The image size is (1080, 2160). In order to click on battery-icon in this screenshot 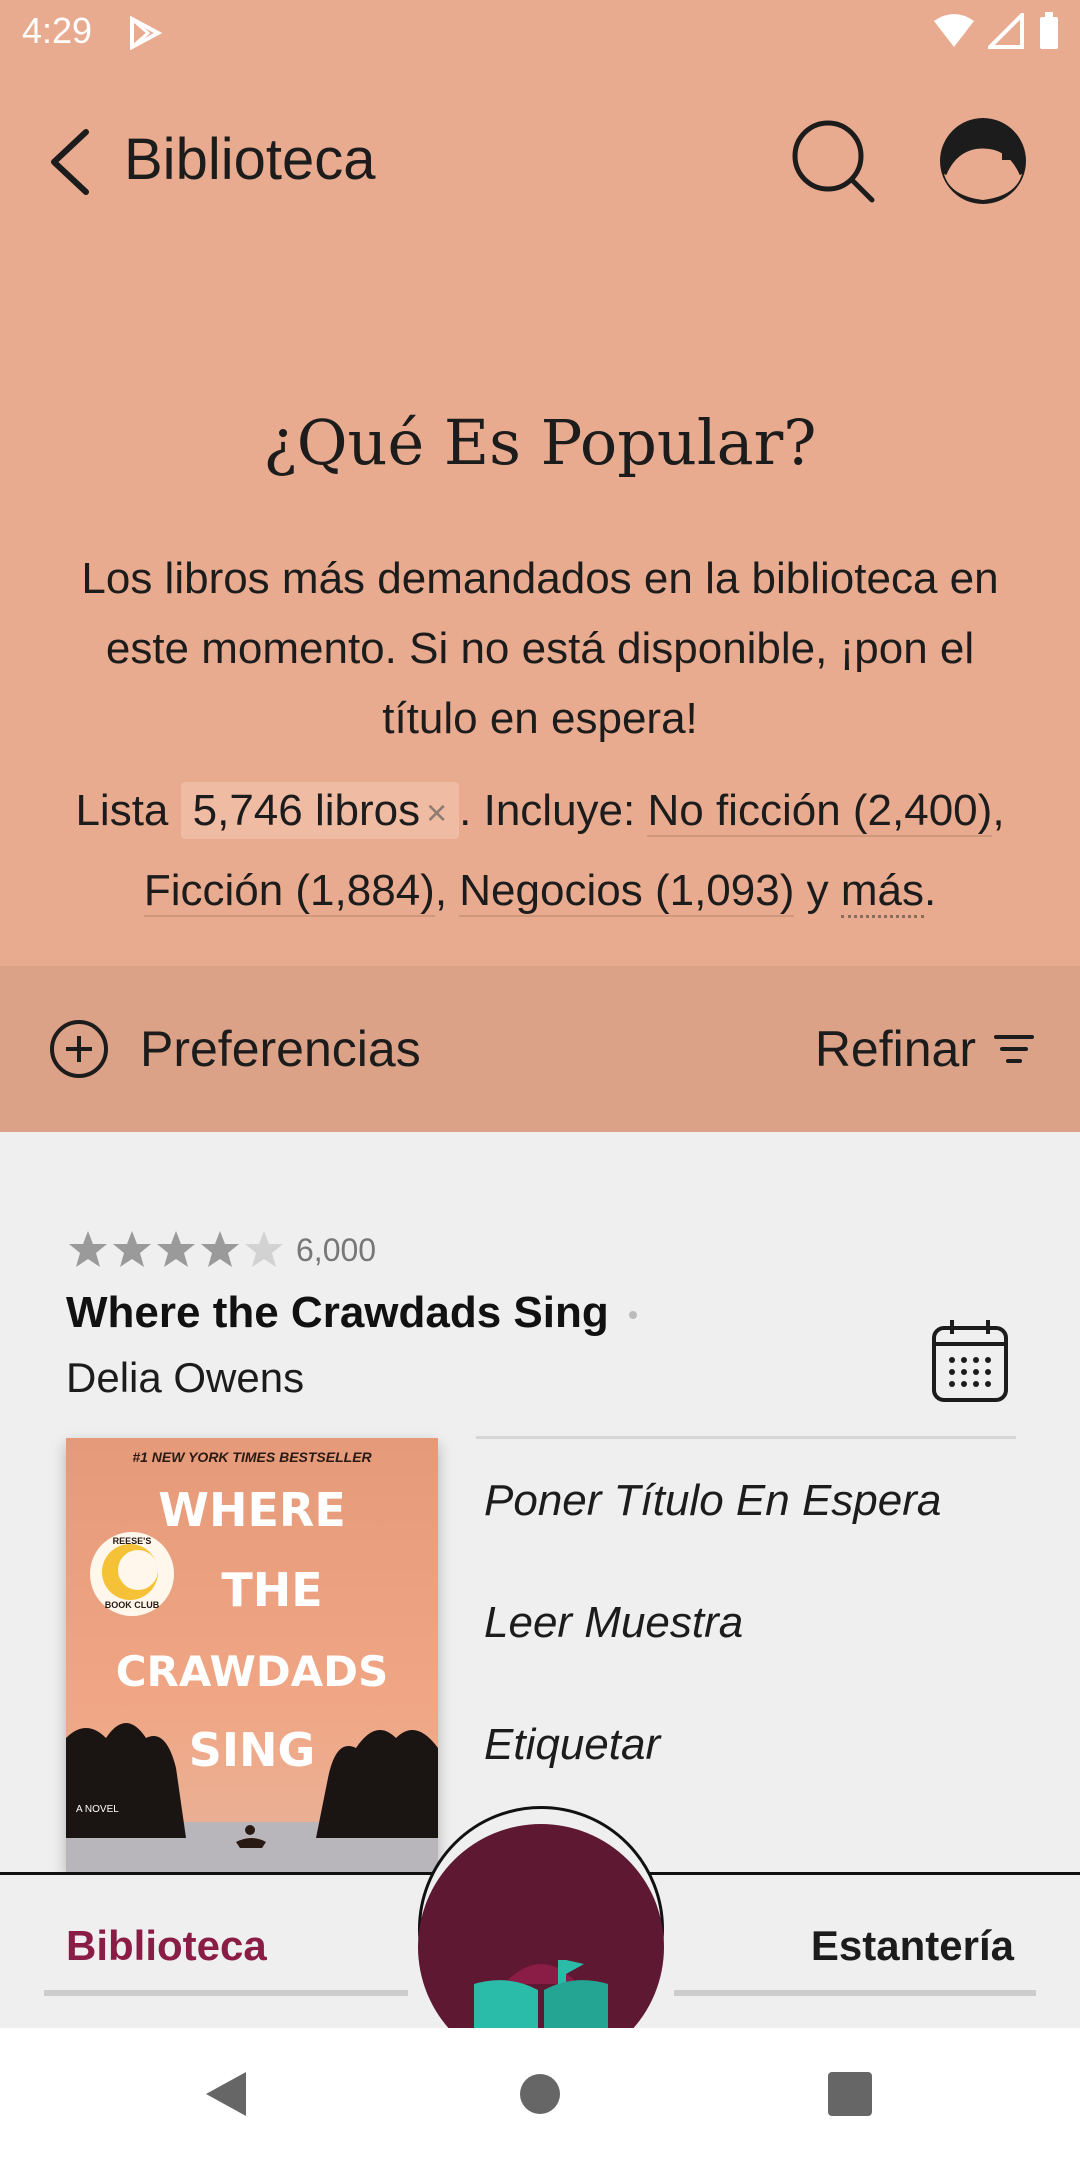, I will do `click(1049, 30)`.